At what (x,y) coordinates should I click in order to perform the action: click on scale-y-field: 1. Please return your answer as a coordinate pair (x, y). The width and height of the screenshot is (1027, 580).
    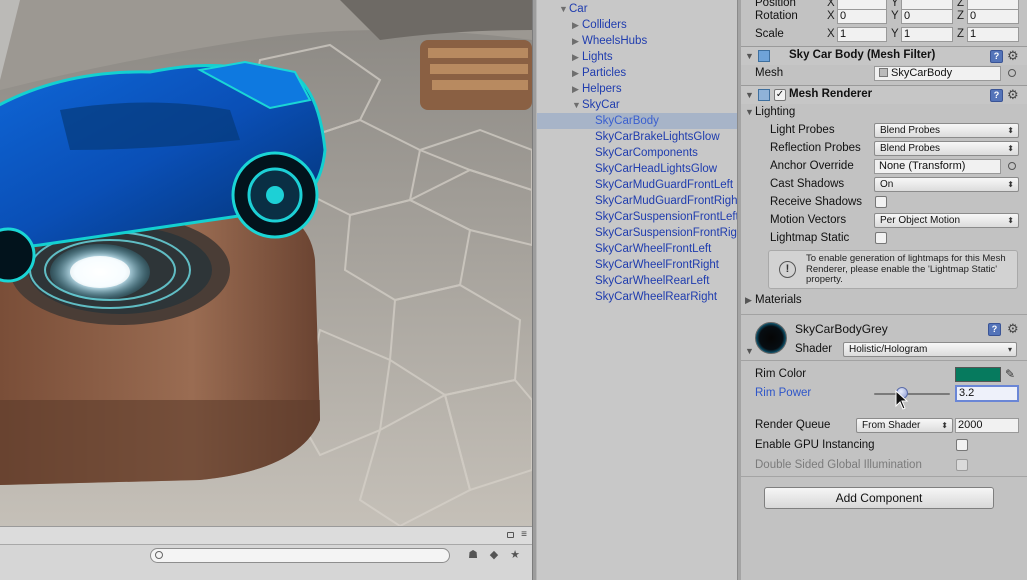
    Looking at the image, I should click on (927, 34).